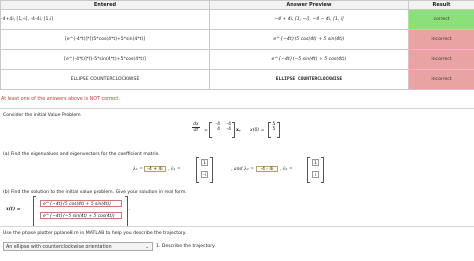  Describe the element at coordinates (155, 169) in the screenshot. I see `lambda1-input: -4 + 4i` at that location.